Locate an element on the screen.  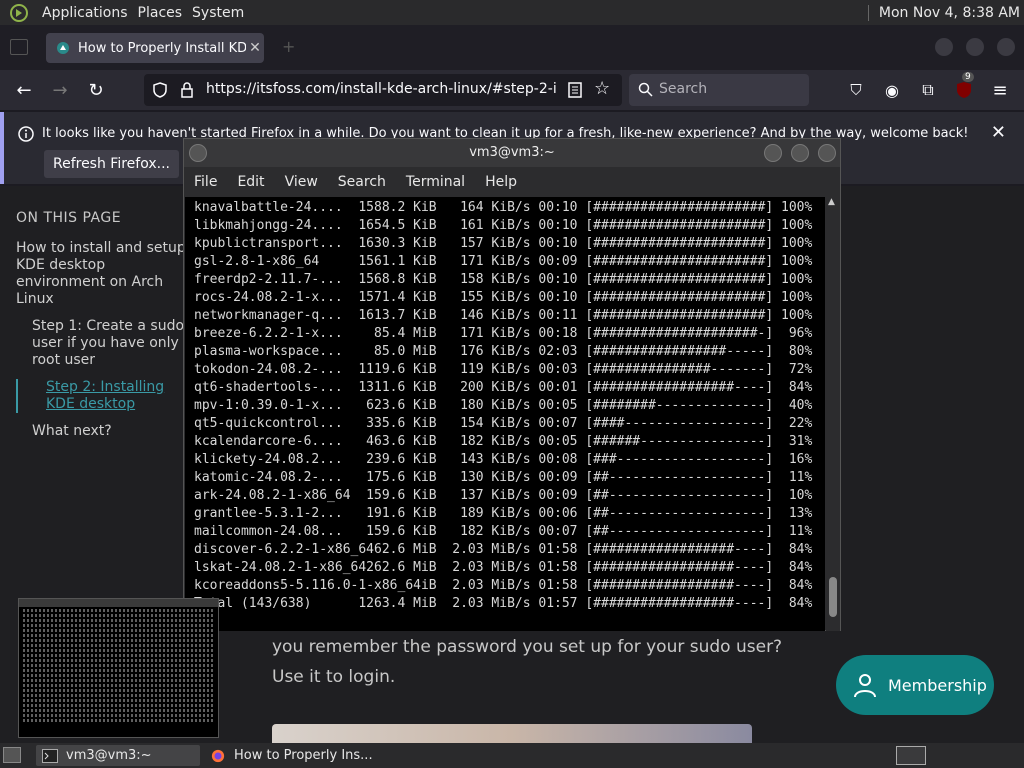
bookmark-star-icon: ☆ is located at coordinates (602, 88).